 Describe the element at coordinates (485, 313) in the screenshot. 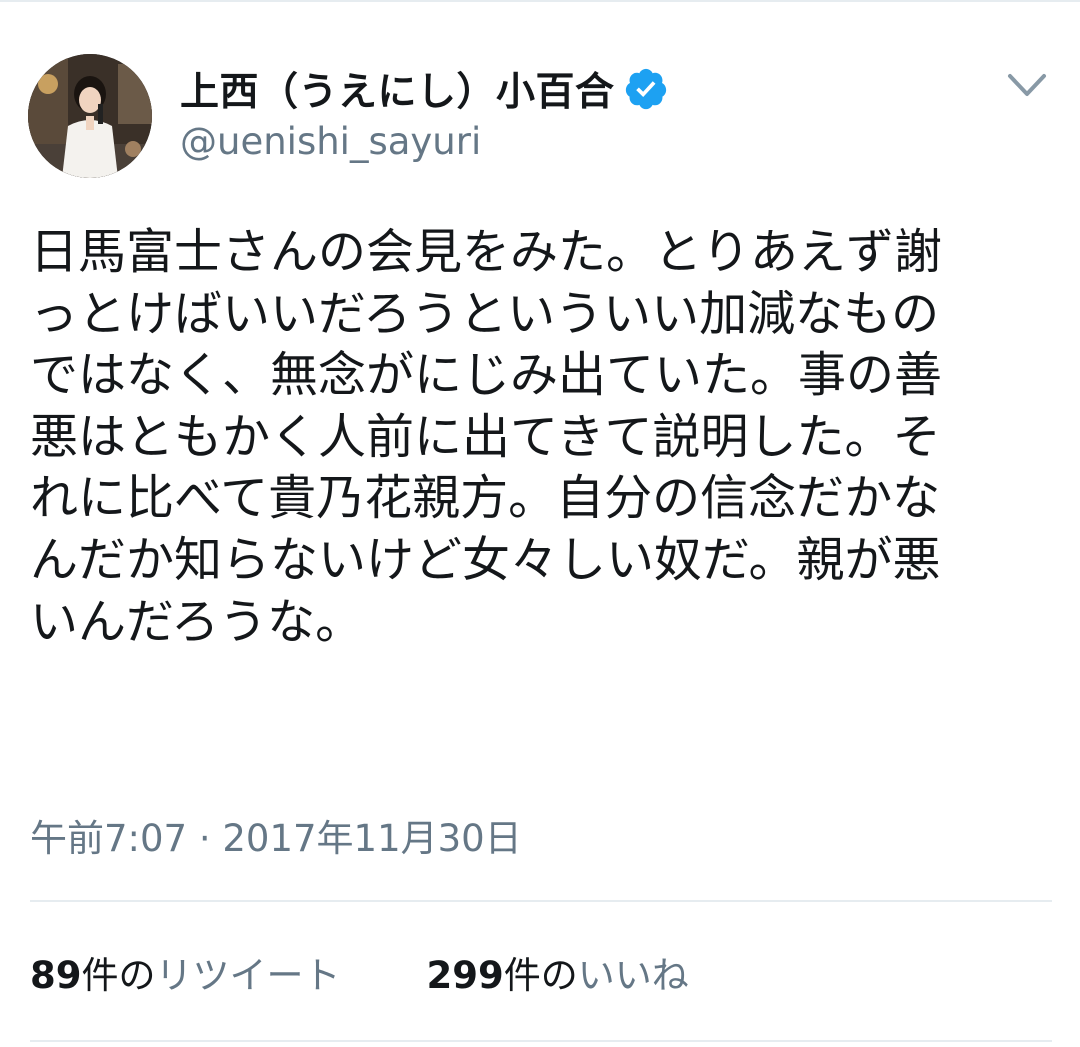

I see `tweet-line: っとけばいいだろうといういい加減なもの` at that location.